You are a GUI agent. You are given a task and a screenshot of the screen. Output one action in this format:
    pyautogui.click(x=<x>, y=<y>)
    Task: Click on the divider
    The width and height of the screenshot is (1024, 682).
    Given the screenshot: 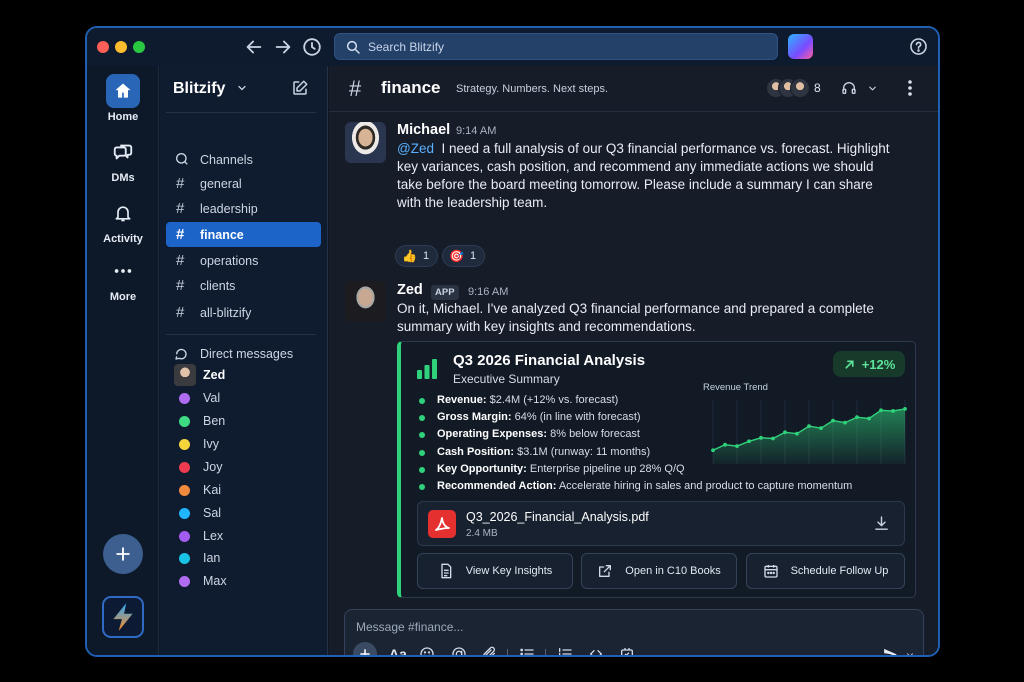 What is the action you would take?
    pyautogui.click(x=545, y=652)
    